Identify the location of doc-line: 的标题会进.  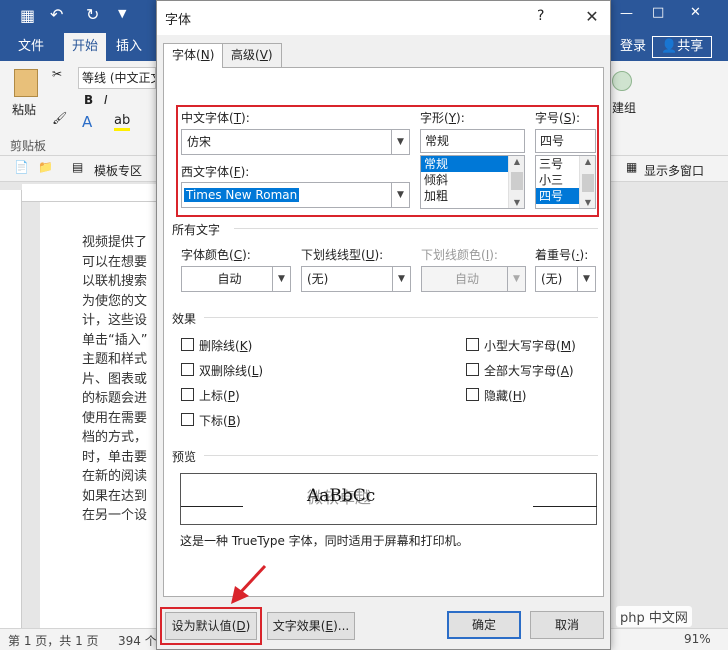
(115, 398).